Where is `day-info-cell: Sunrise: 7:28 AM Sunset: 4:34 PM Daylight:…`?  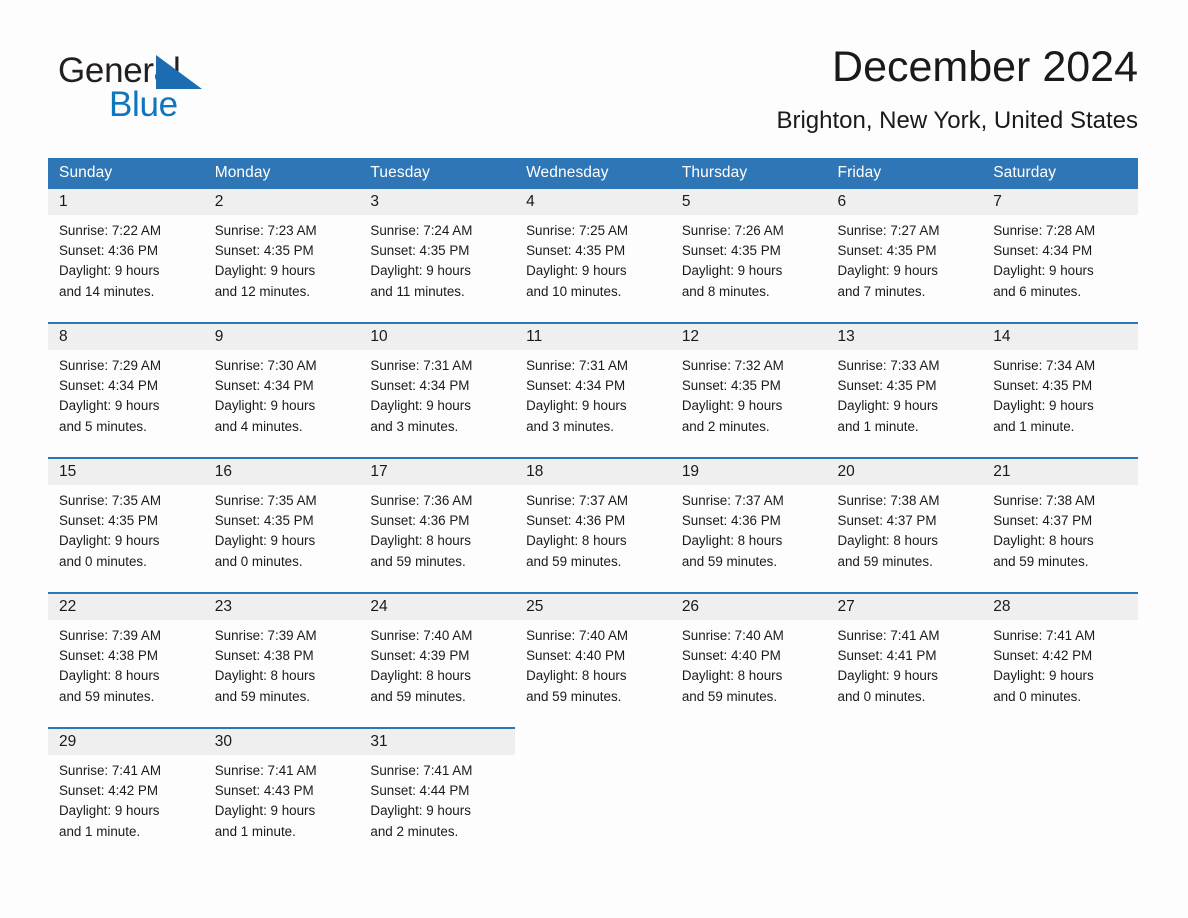
day-info-cell: Sunrise: 7:28 AM Sunset: 4:34 PM Daylight:… is located at coordinates (1060, 269).